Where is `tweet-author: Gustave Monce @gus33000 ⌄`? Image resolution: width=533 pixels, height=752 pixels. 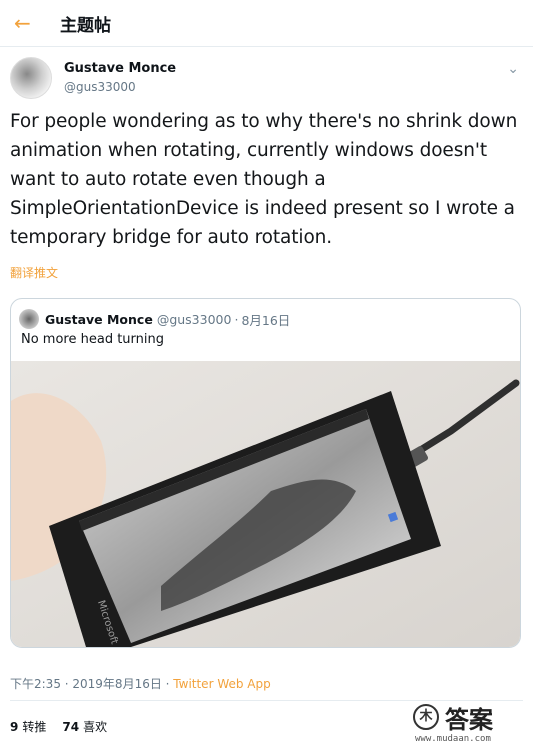
tweet-author: Gustave Monce @gus33000 ⌄ is located at coordinates (266, 77).